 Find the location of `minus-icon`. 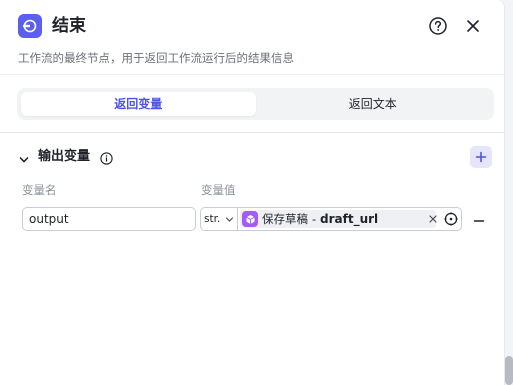

minus-icon is located at coordinates (479, 221).